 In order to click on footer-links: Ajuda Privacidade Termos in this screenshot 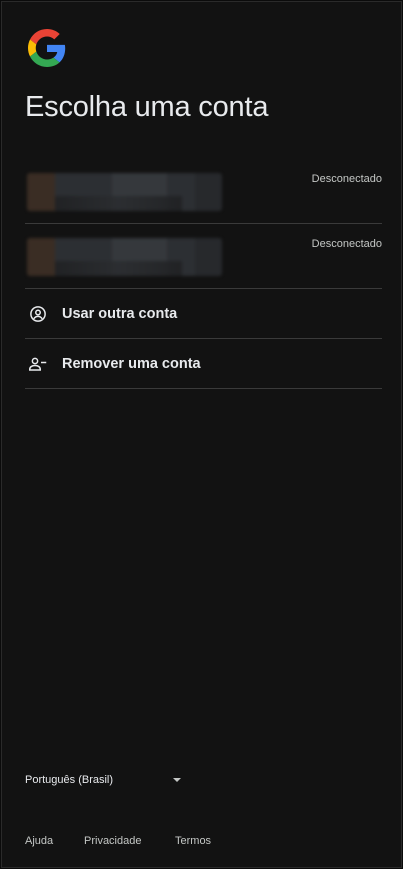, I will do `click(118, 841)`.